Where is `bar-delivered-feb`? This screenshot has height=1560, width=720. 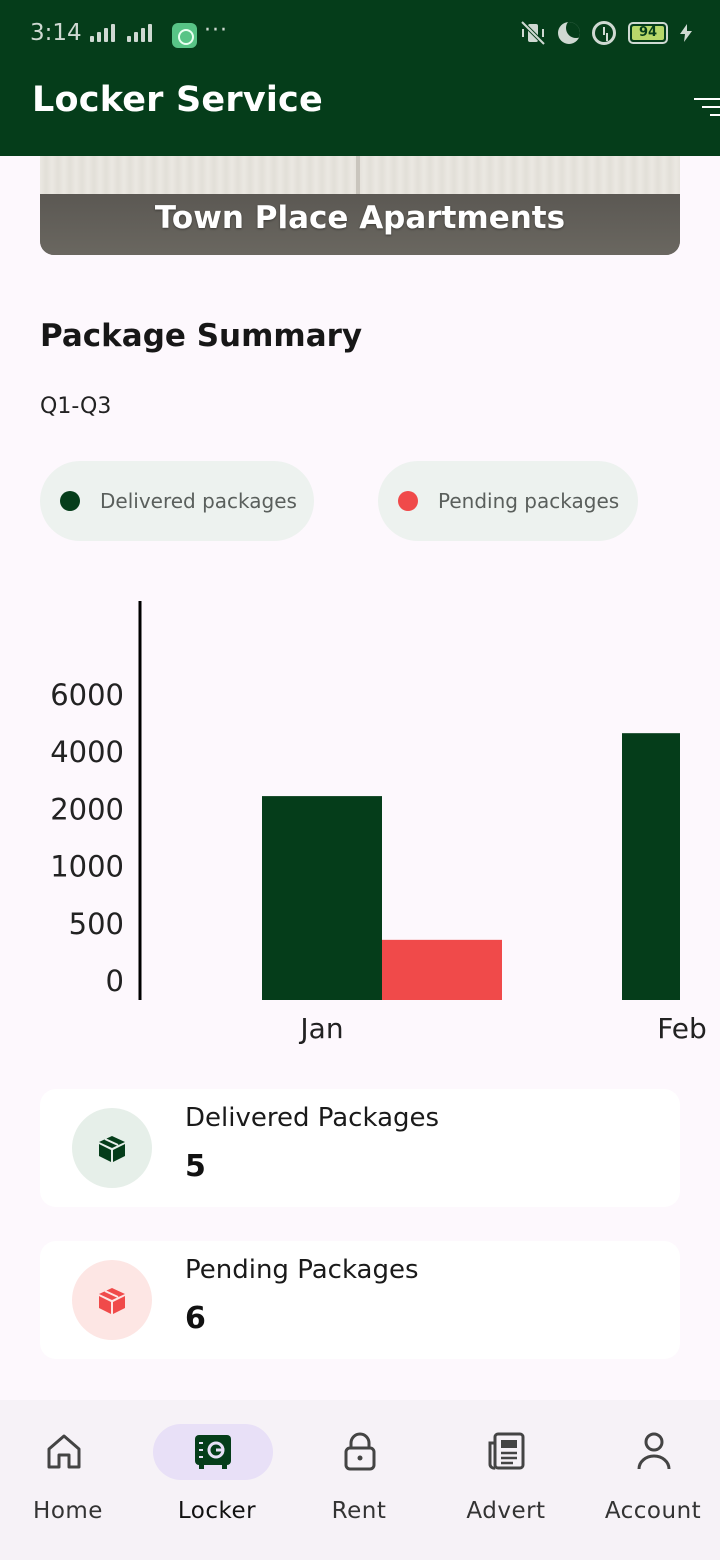 bar-delivered-feb is located at coordinates (651, 866).